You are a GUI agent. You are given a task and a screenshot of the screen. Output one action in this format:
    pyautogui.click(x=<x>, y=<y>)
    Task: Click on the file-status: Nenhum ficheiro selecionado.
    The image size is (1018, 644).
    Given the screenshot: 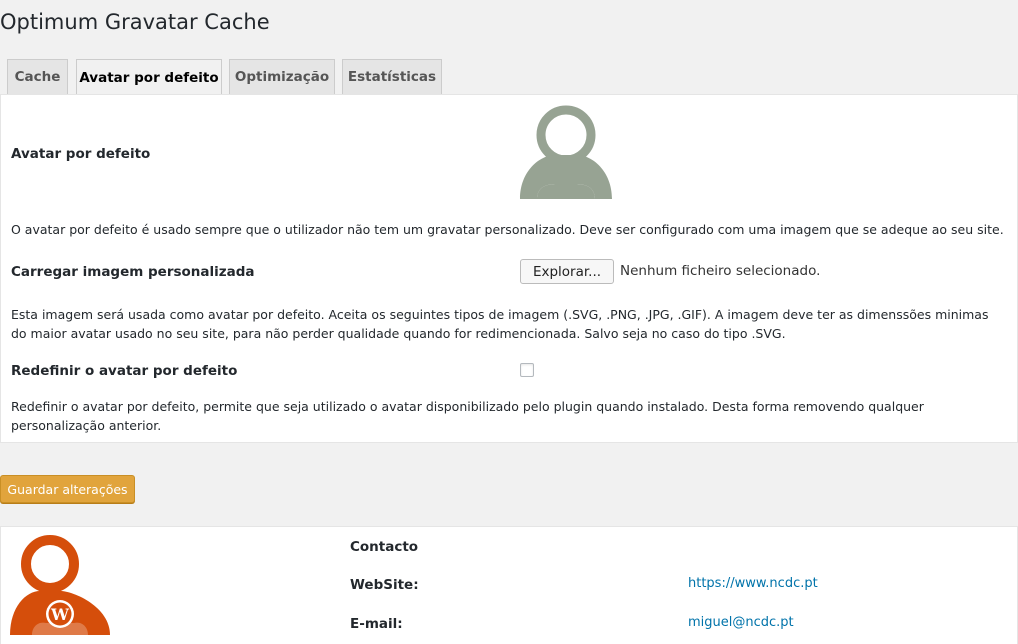 What is the action you would take?
    pyautogui.click(x=720, y=271)
    